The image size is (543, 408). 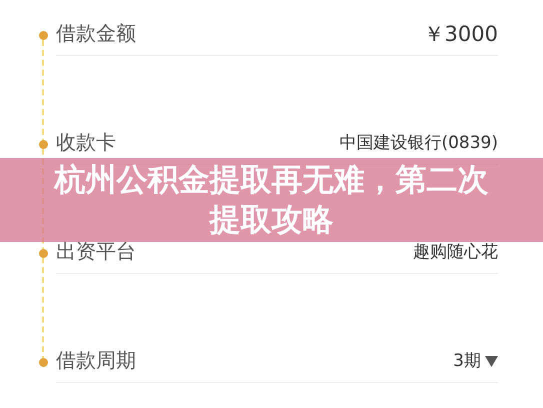 I want to click on field-label: 出资平台, so click(x=96, y=251).